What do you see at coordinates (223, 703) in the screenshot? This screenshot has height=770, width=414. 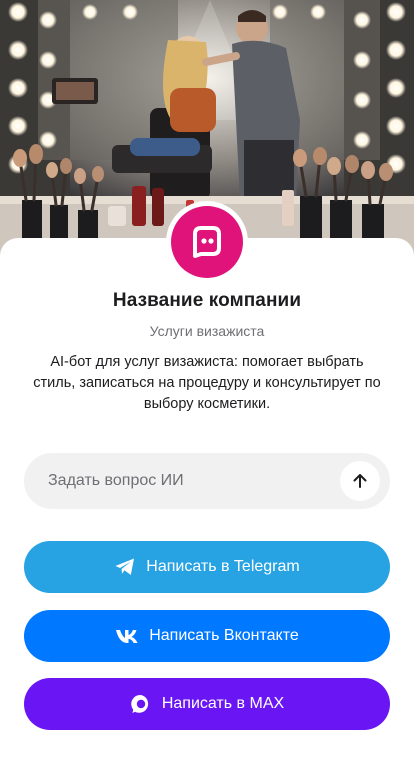 I see `max-button-label: Написать в MAX` at bounding box center [223, 703].